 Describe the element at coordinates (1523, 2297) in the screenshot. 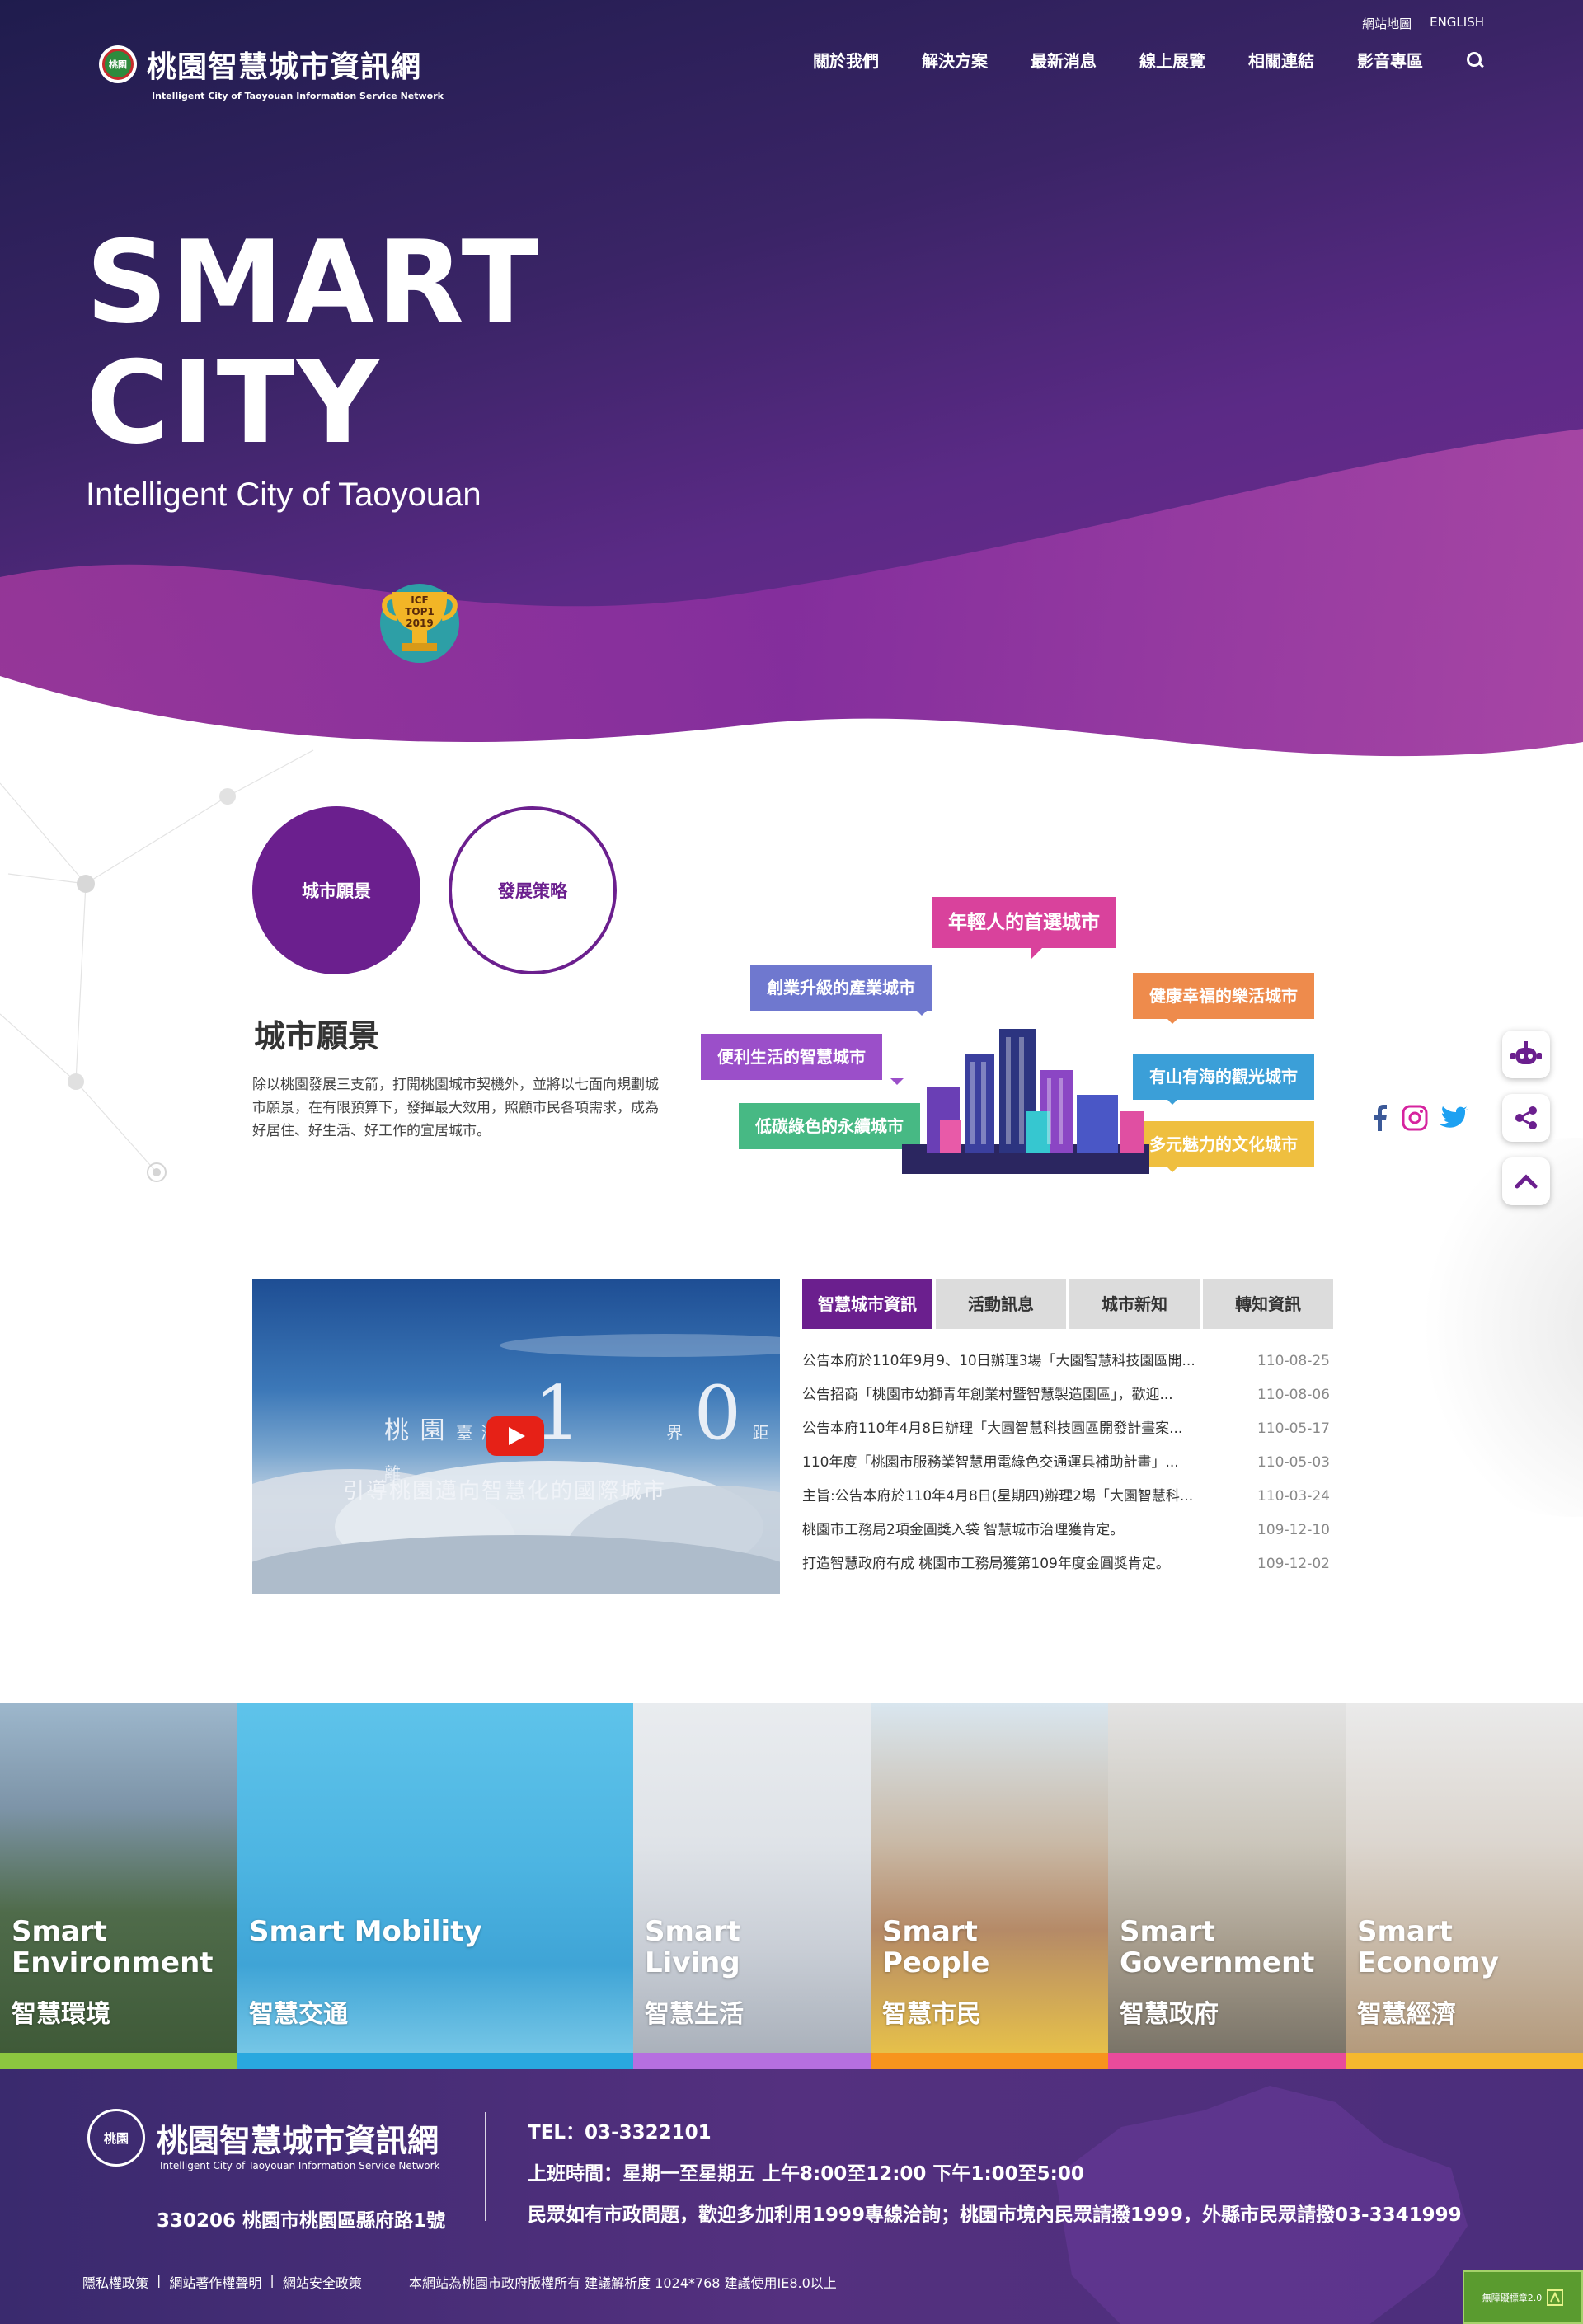

I see `accessibility-badge: 無障礙標章2.0` at that location.